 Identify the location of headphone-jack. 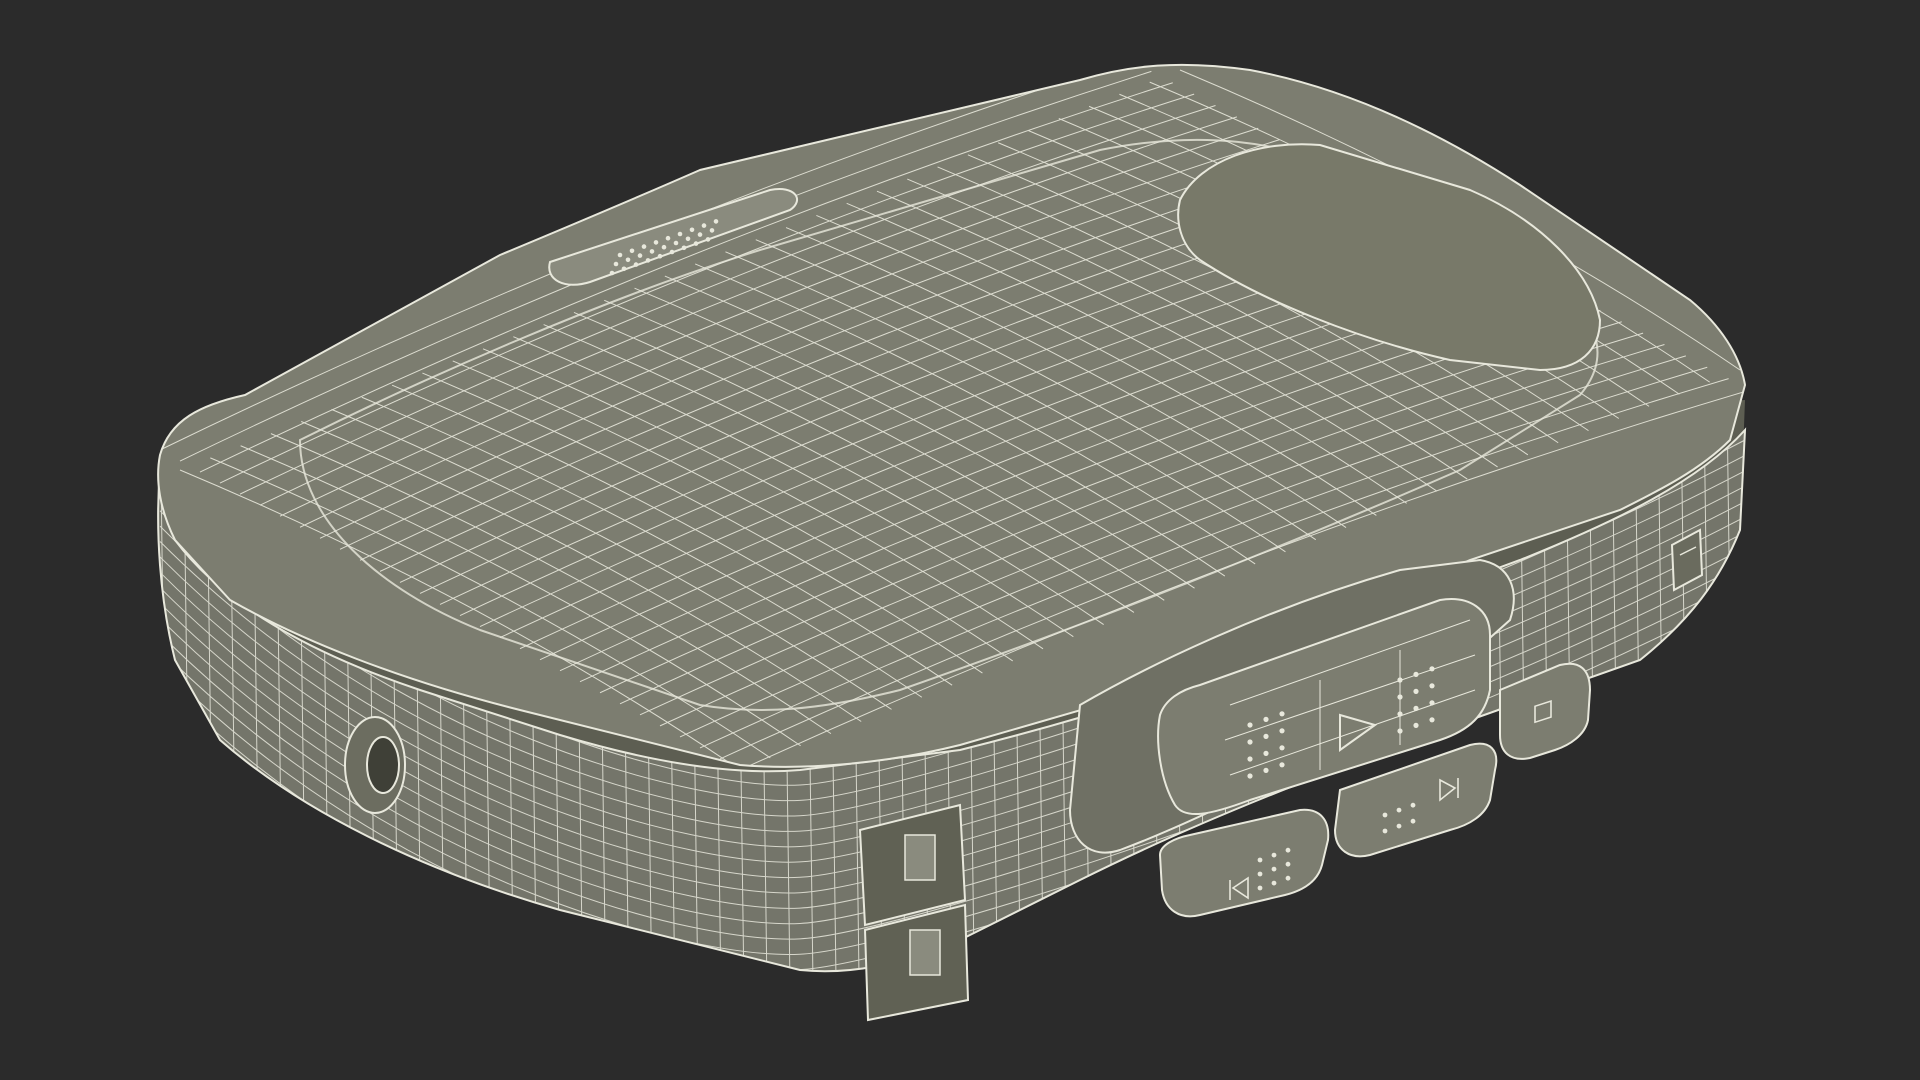
(375, 765).